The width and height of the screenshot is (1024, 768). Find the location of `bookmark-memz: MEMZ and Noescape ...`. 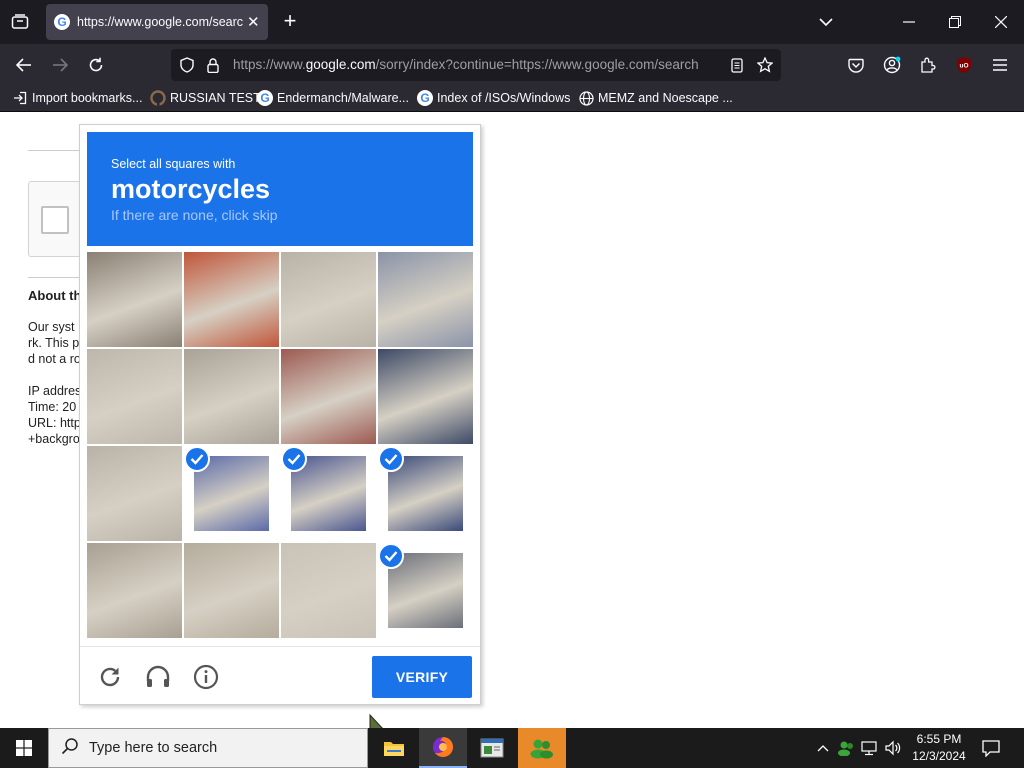

bookmark-memz: MEMZ and Noescape ... is located at coordinates (655, 98).